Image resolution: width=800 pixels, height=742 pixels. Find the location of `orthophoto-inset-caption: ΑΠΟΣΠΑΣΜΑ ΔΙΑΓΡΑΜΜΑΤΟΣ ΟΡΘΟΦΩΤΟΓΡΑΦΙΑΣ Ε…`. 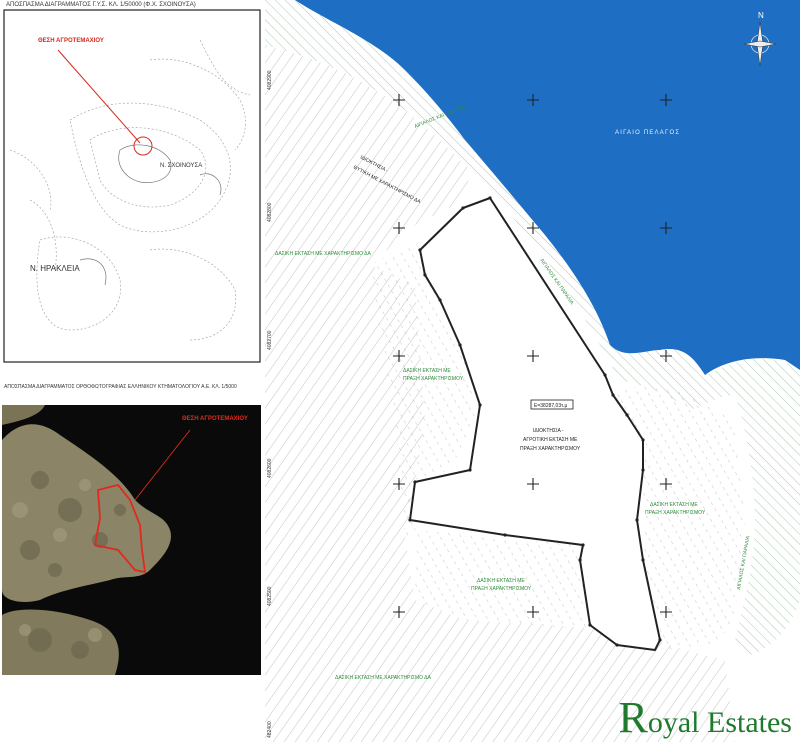

orthophoto-inset-caption: ΑΠΟΣΠΑΣΜΑ ΔΙΑΓΡΑΜΜΑΤΟΣ ΟΡΘΟΦΩΤΟΓΡΑΦΙΑΣ Ε… is located at coordinates (120, 387).